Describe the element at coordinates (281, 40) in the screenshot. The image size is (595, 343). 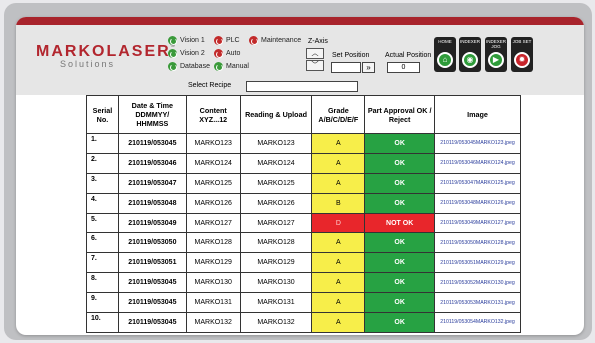
I see `status-label: Maintenance` at that location.